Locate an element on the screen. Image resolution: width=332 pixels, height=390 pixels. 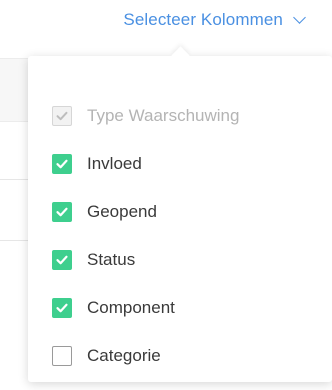
column-option-component: Component is located at coordinates (192, 308).